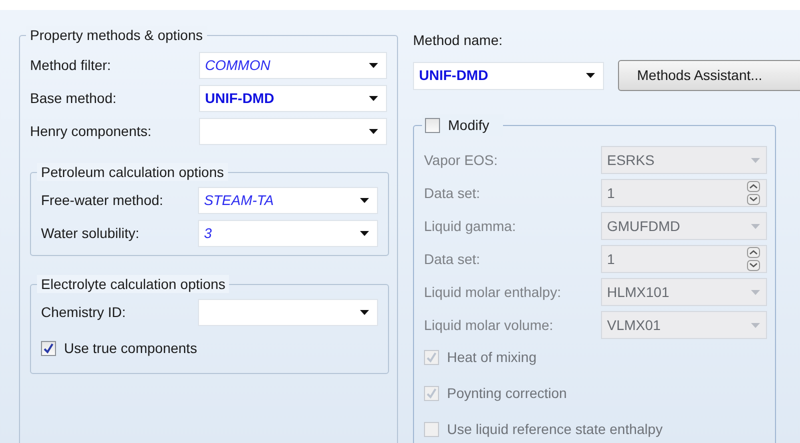  Describe the element at coordinates (102, 200) in the screenshot. I see `field-label: Free-water method:` at that location.